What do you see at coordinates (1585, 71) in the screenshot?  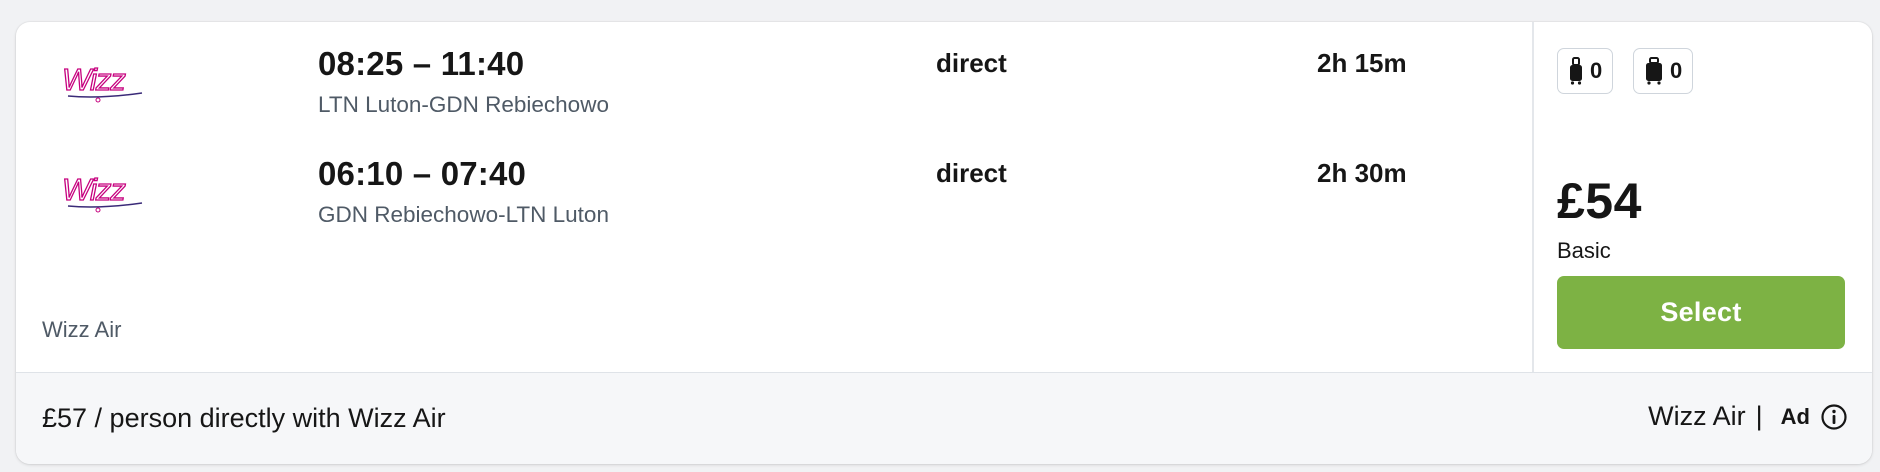 I see `cabin-bag-indicator: 0` at bounding box center [1585, 71].